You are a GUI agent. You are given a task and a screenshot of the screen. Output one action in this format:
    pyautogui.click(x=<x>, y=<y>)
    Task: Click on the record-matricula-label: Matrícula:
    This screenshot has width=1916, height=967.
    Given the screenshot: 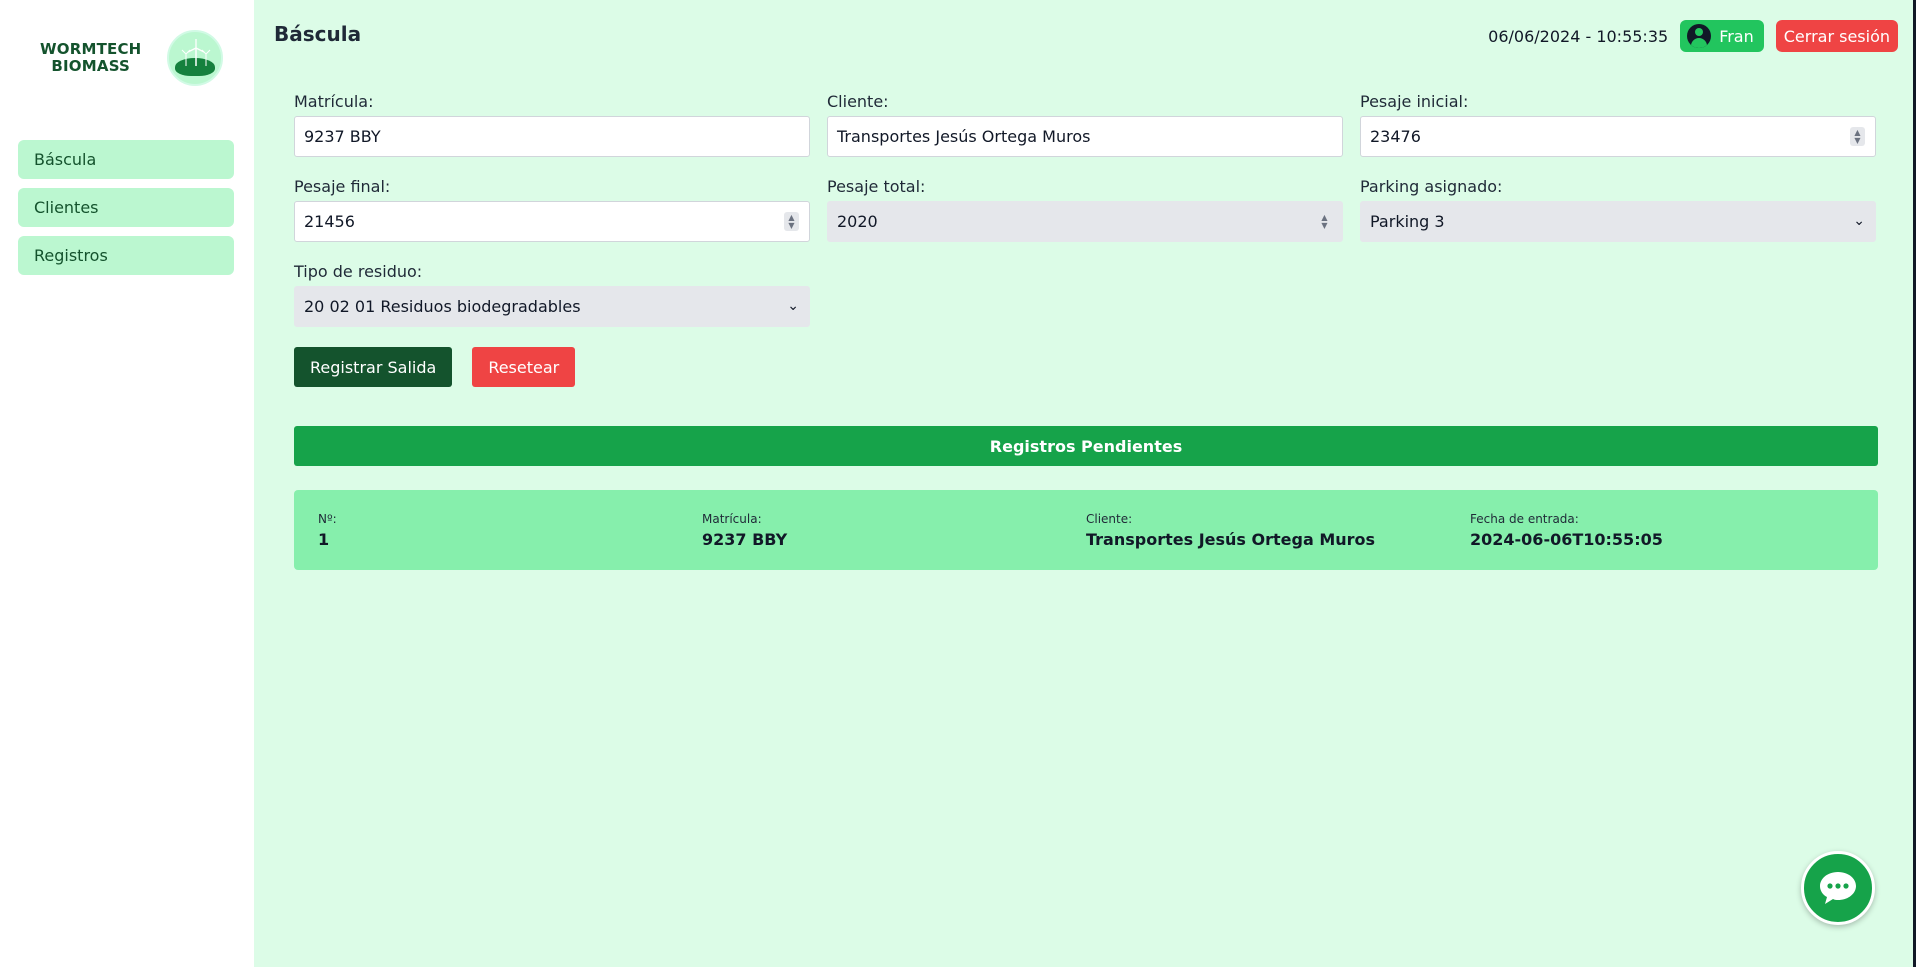 What is the action you would take?
    pyautogui.click(x=732, y=519)
    